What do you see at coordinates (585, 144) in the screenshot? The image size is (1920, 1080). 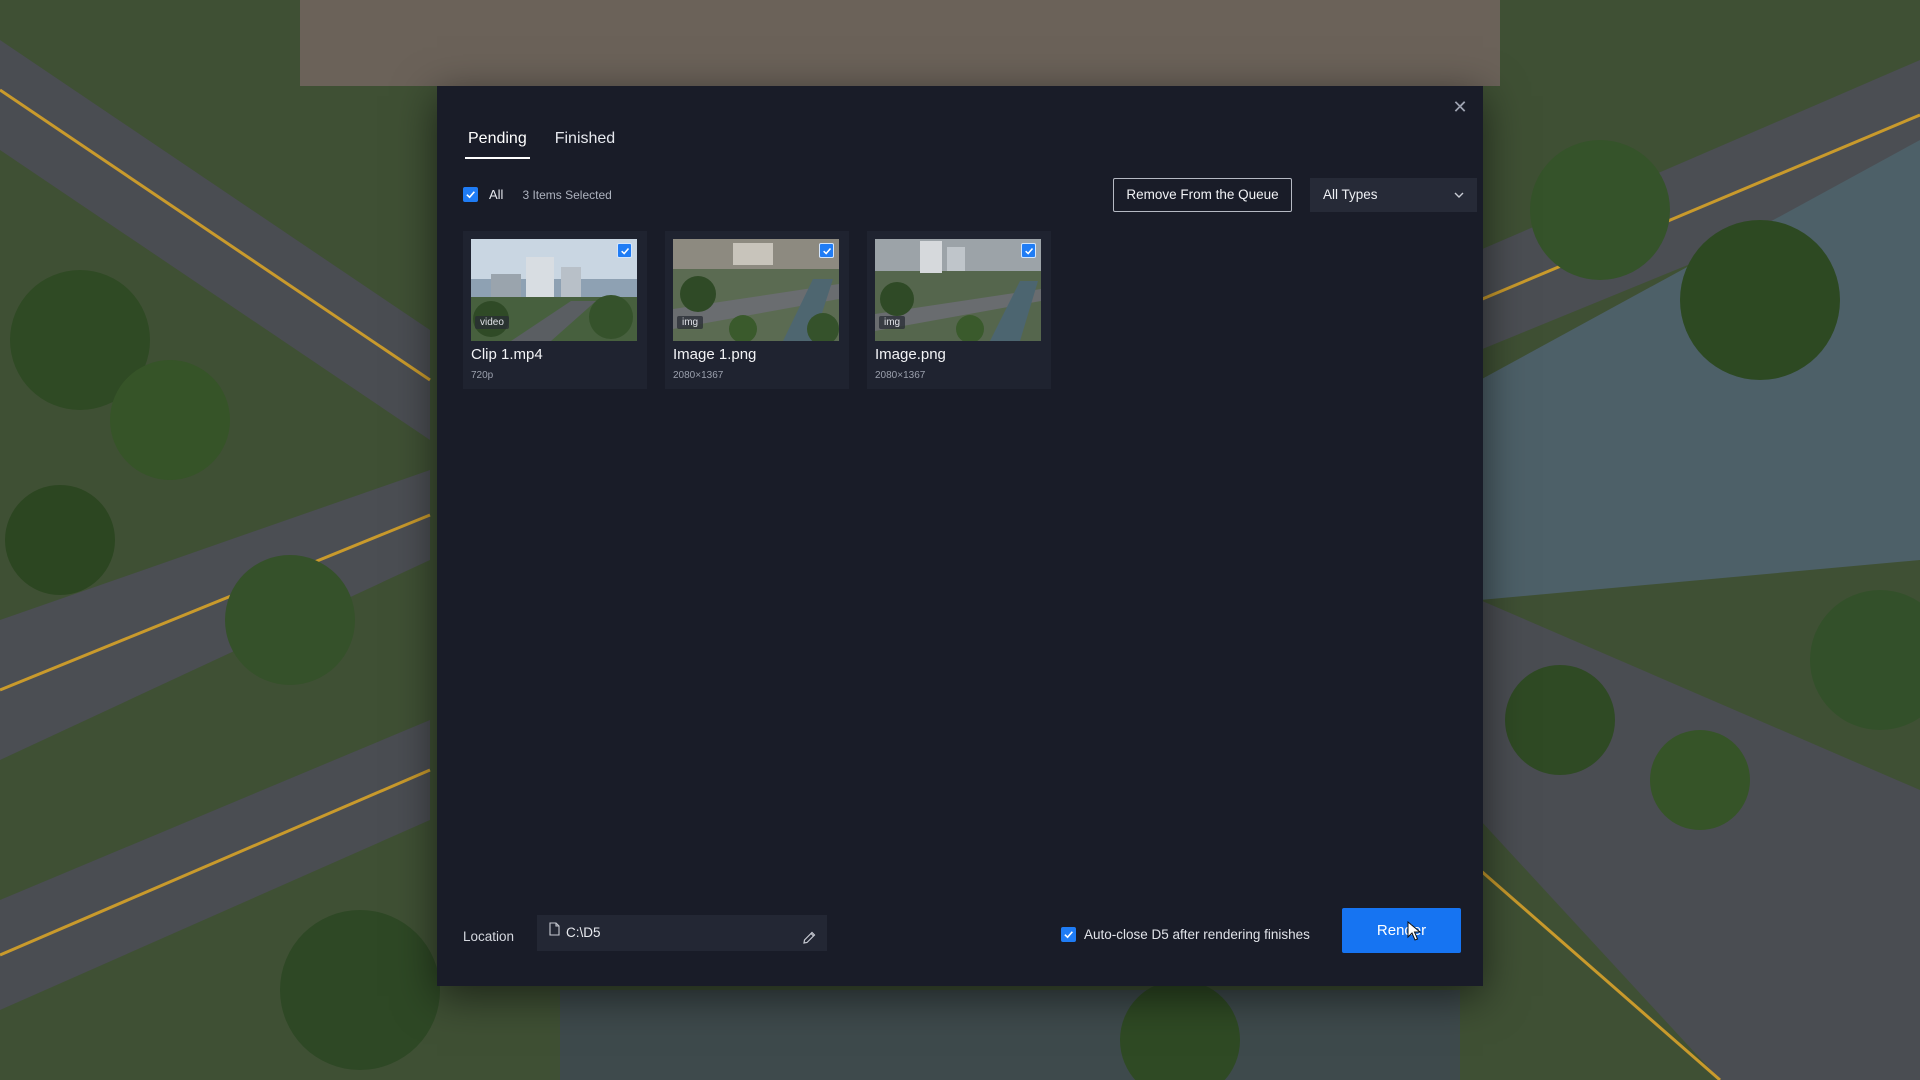 I see `tab-finished: Finished` at bounding box center [585, 144].